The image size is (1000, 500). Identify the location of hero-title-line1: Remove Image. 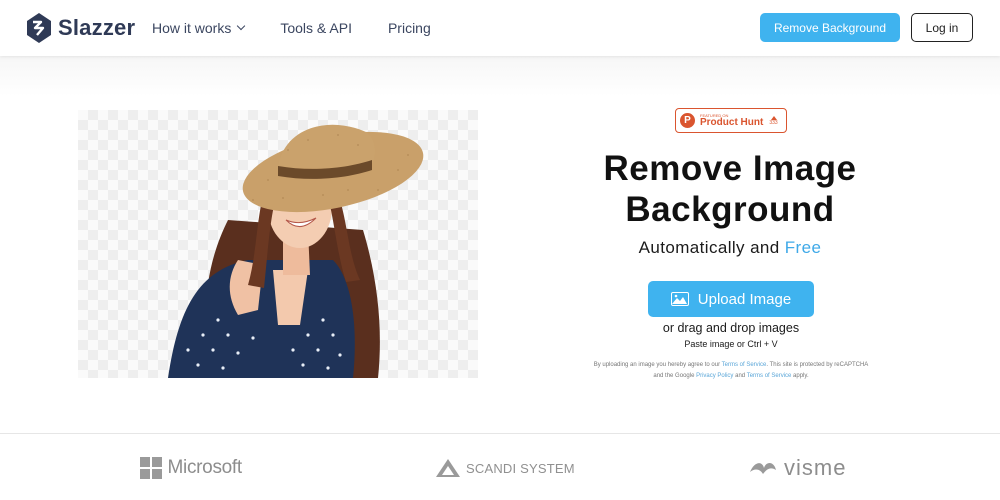
(730, 168).